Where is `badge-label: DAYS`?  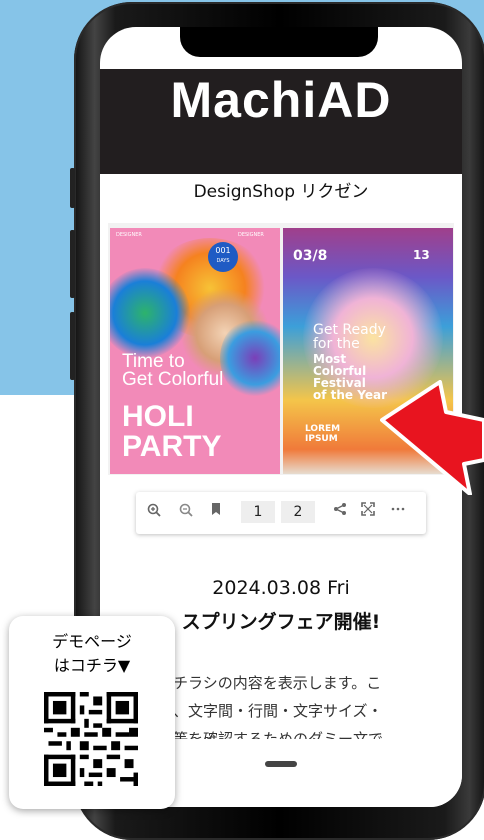 badge-label: DAYS is located at coordinates (223, 261).